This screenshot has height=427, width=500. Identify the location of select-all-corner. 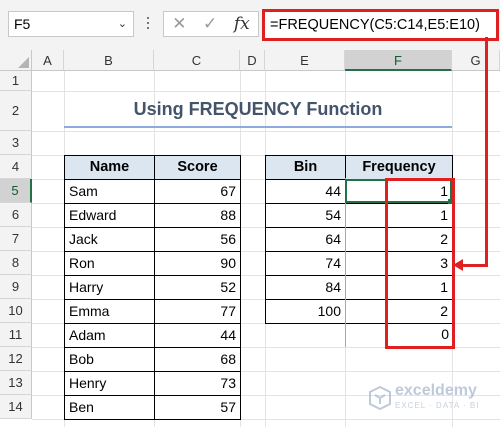
(16, 60).